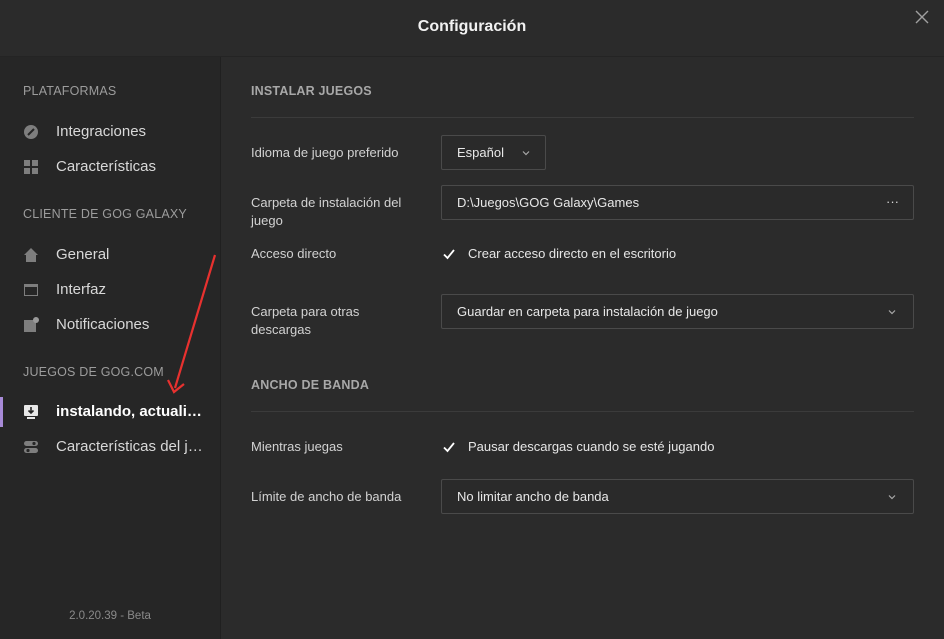 Image resolution: width=944 pixels, height=639 pixels. I want to click on language-label: Idioma de juego preferido, so click(325, 152).